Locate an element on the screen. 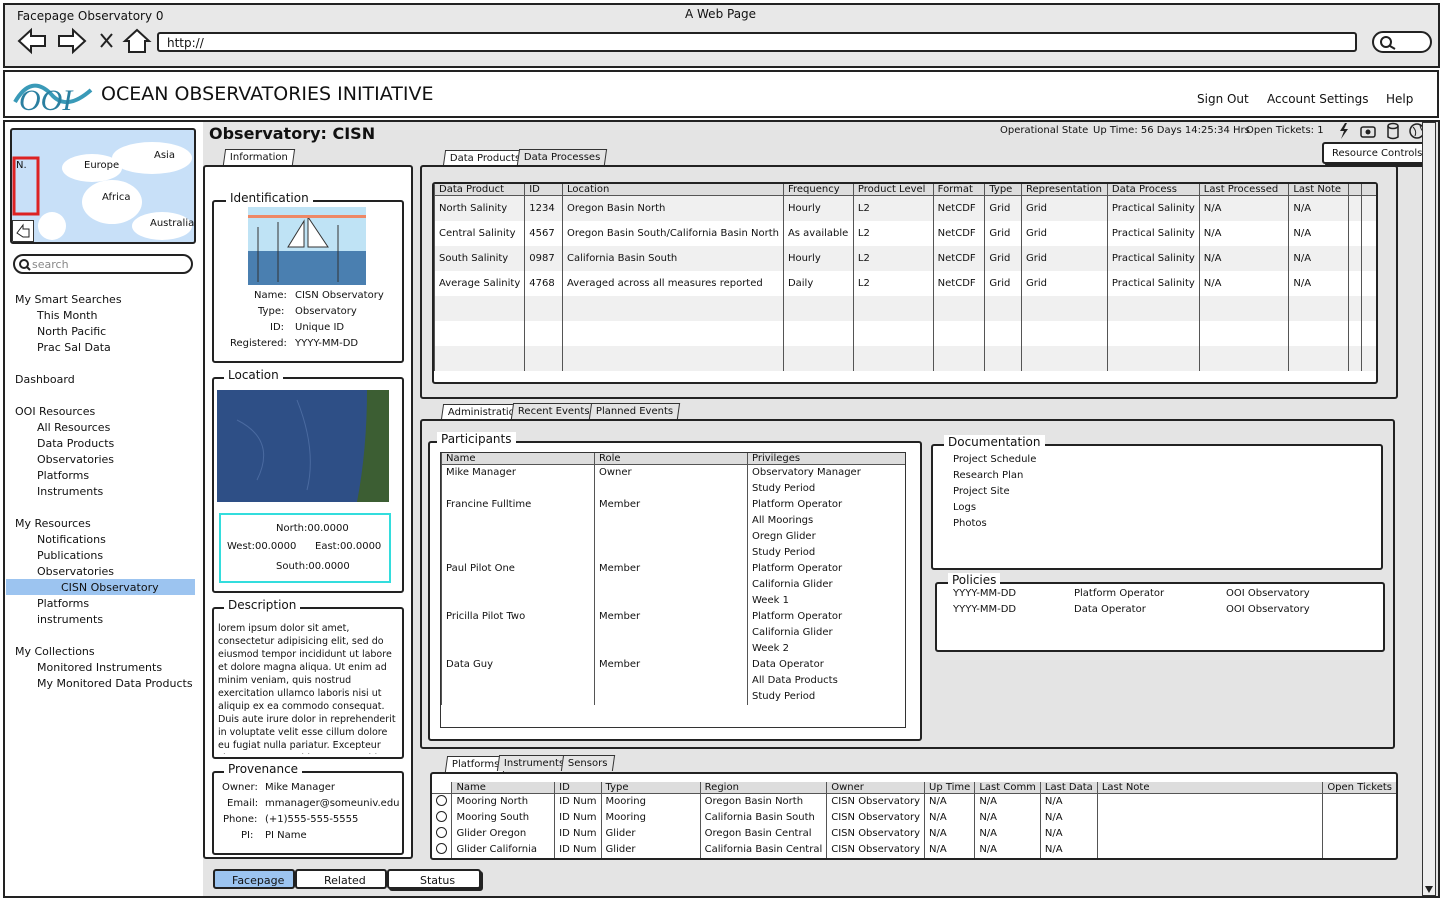 The width and height of the screenshot is (1442, 901). nav-item: Data Products is located at coordinates (75, 443).